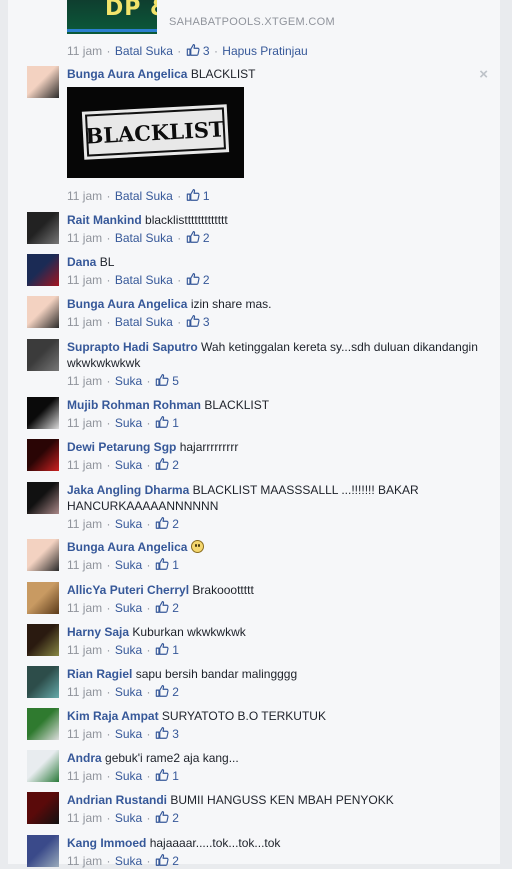 This screenshot has width=512, height=869. Describe the element at coordinates (282, 304) in the screenshot. I see `comment-body: Bunga Aura Angelica izin share mas.` at that location.